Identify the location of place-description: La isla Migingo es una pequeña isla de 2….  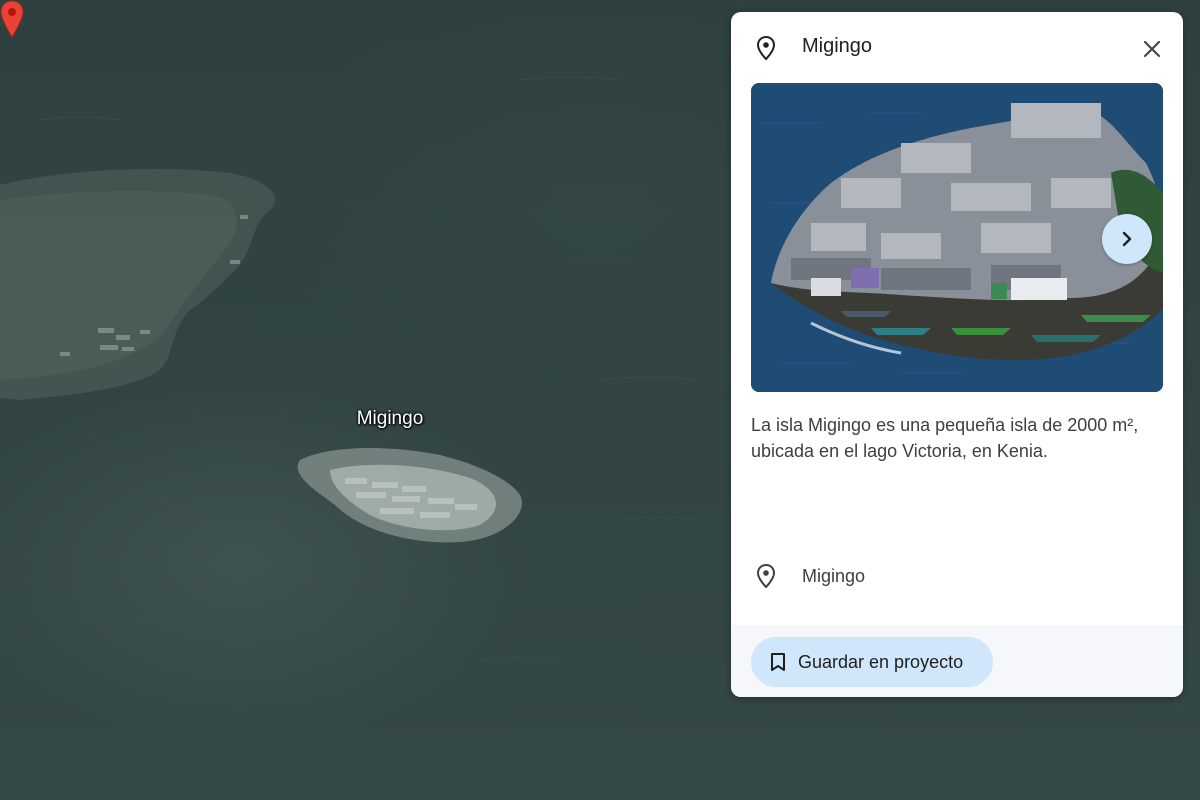
(945, 438).